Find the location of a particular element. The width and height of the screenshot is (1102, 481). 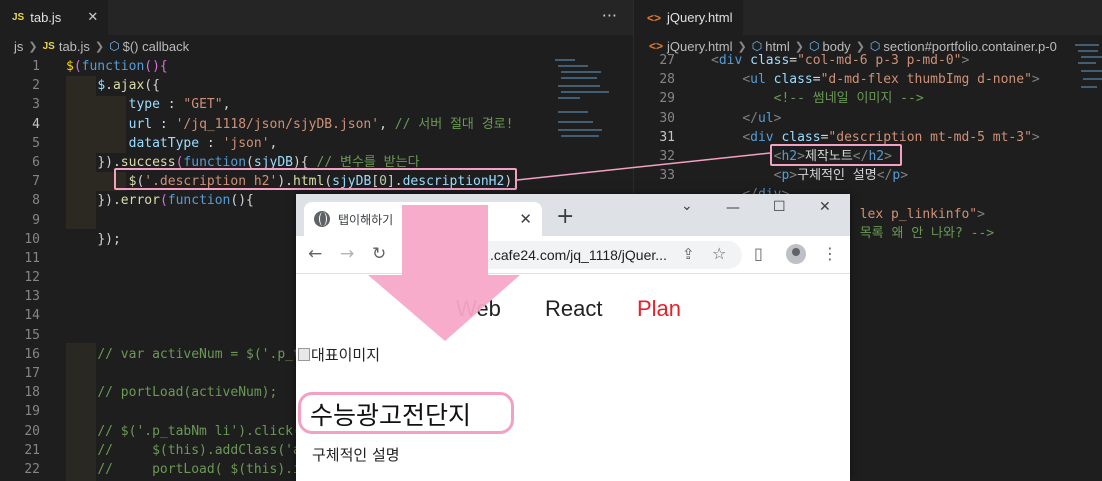

browser-title-bar: 탭이해하기 ✕ + ⌄ — ☐ ✕ is located at coordinates (573, 215).